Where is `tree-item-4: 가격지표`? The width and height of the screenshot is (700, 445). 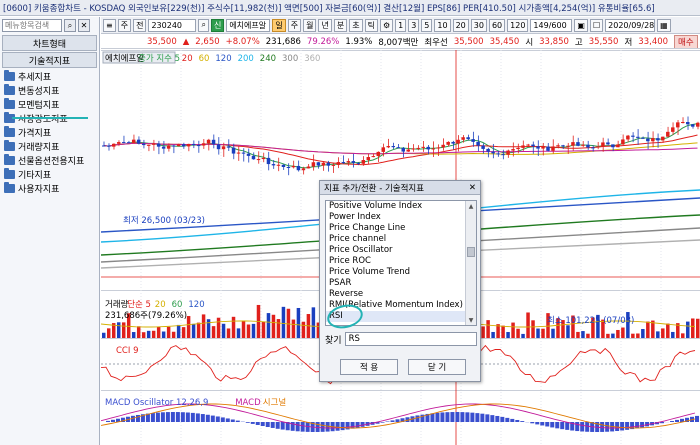
tree-item-4: 가격지표 is located at coordinates (49, 132).